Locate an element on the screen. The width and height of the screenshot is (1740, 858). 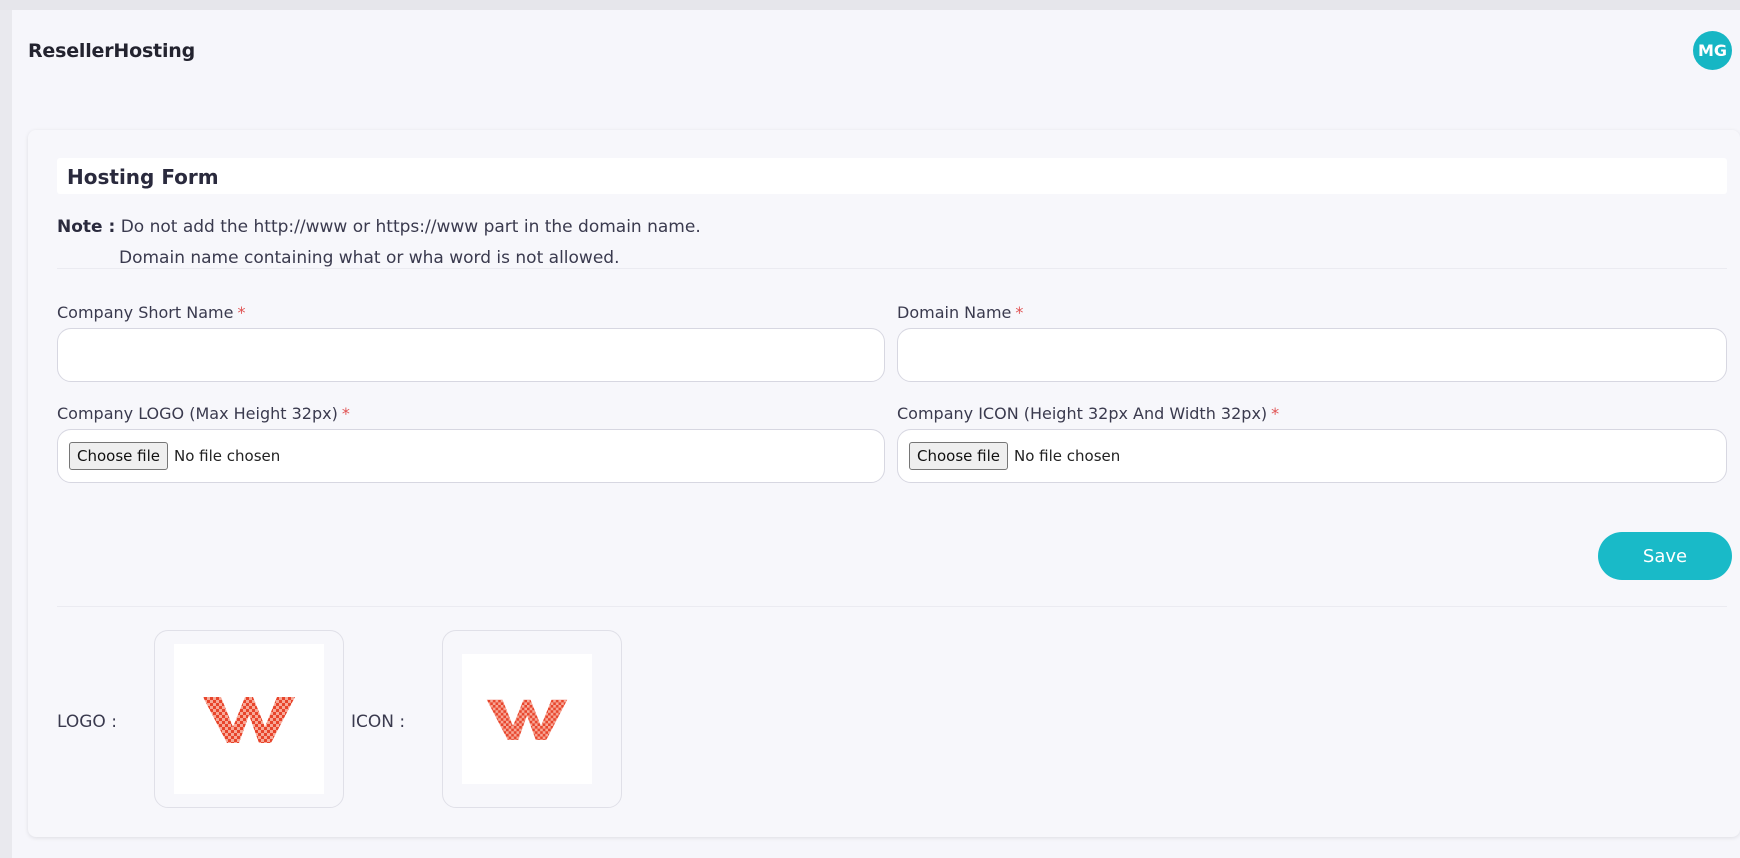
window-top-bar is located at coordinates (870, 5).